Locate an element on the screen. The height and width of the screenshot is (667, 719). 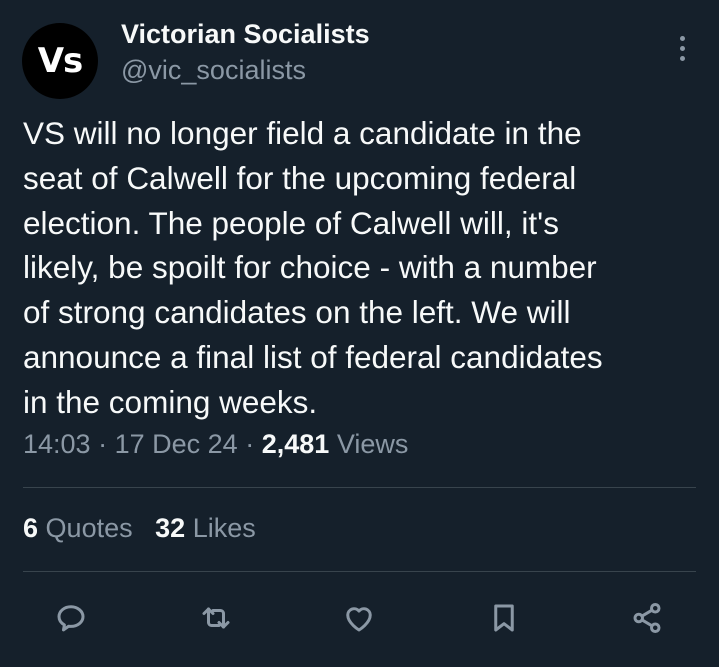
bookmark-icon is located at coordinates (504, 618).